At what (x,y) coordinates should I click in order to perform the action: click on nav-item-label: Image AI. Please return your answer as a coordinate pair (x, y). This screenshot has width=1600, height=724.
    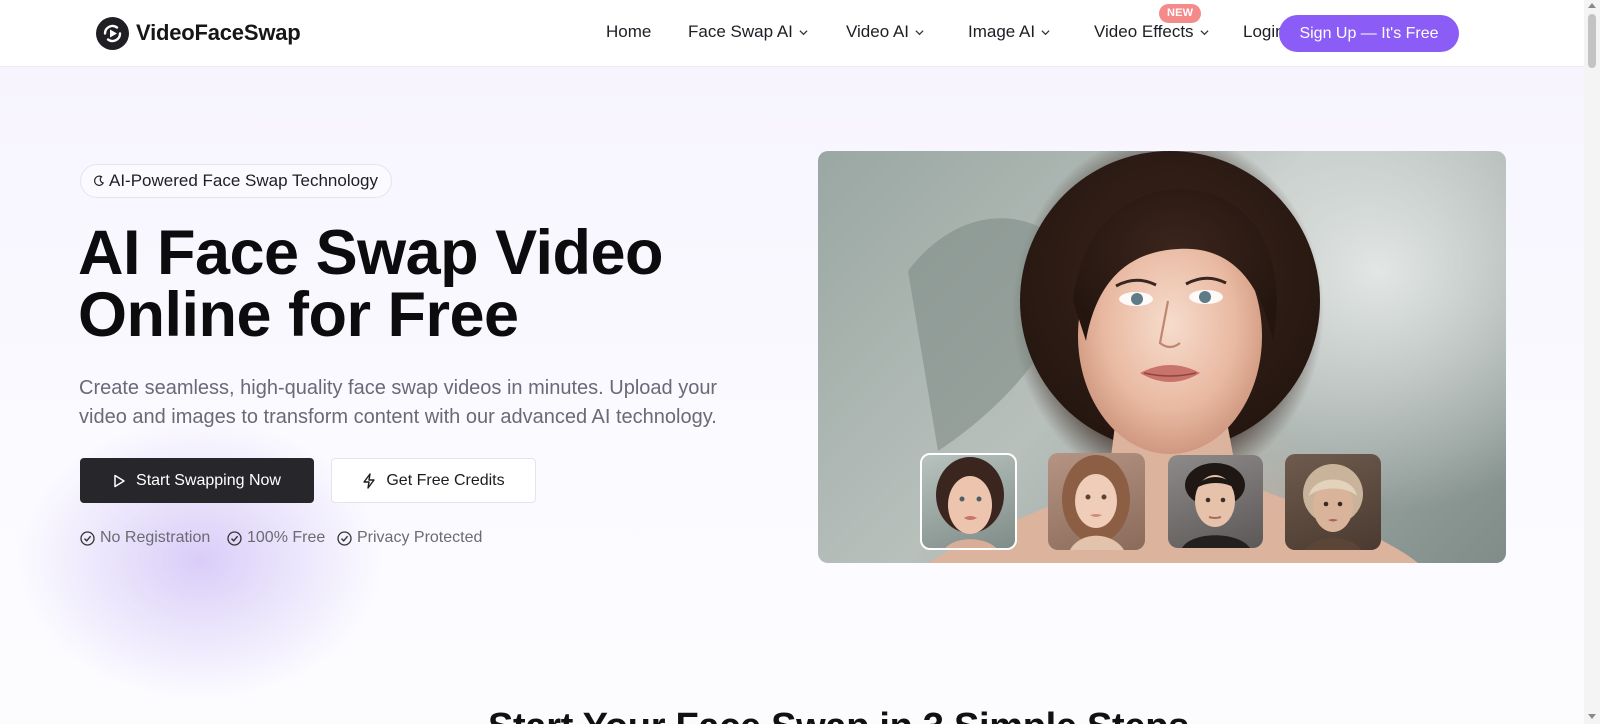
    Looking at the image, I should click on (1002, 31).